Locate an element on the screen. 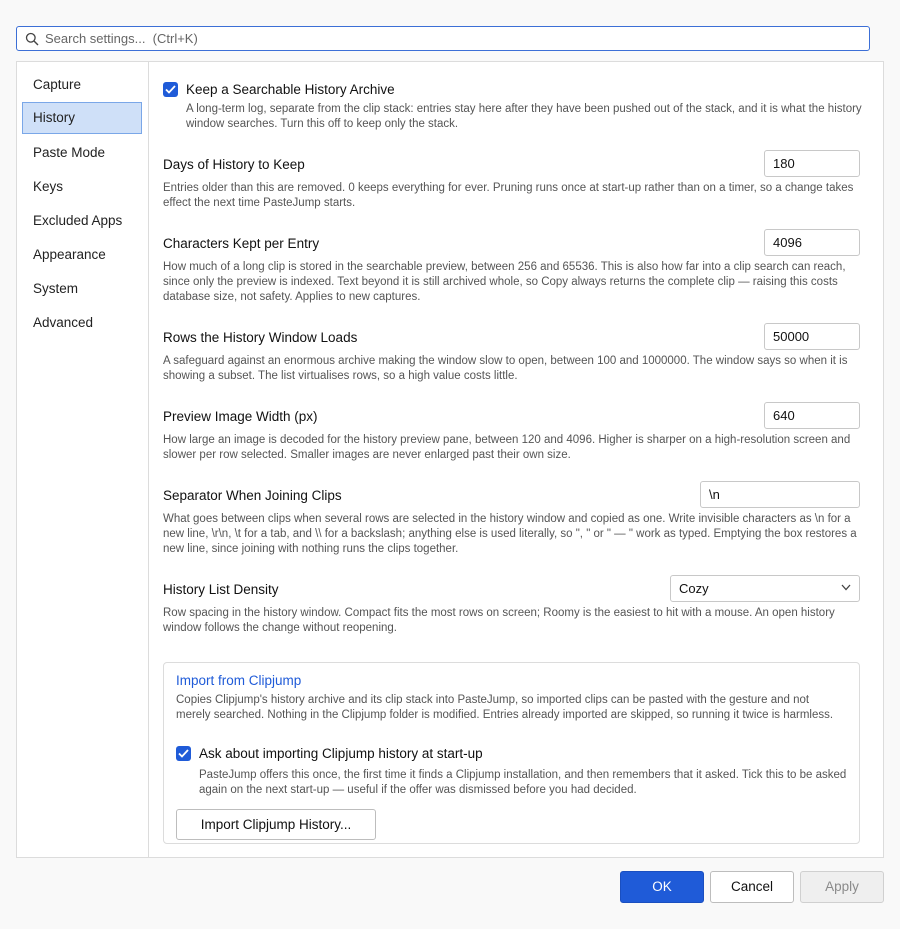 This screenshot has width=900, height=929. archive-label: Keep a Searchable History Archive is located at coordinates (290, 89).